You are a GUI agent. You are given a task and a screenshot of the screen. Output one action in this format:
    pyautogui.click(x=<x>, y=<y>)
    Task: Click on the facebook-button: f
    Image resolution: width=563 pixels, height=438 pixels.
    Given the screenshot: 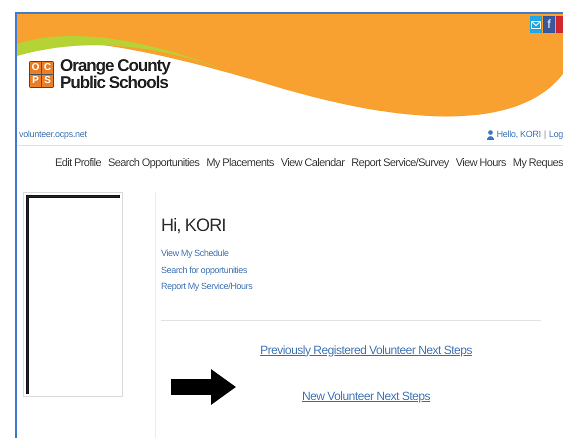 What is the action you would take?
    pyautogui.click(x=549, y=24)
    